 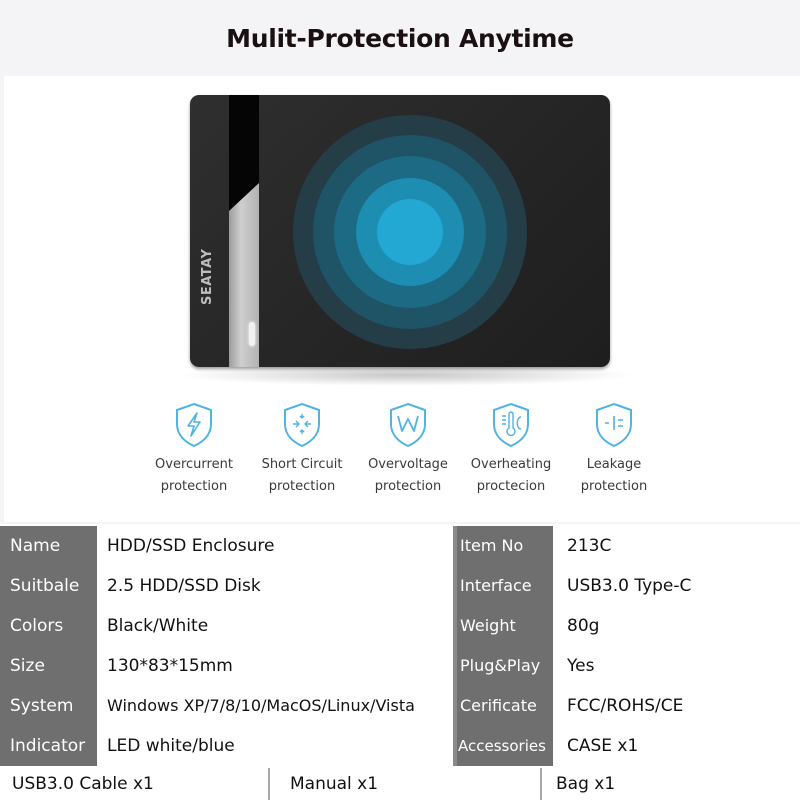 I want to click on feature-label: Short Circuit, so click(x=302, y=464).